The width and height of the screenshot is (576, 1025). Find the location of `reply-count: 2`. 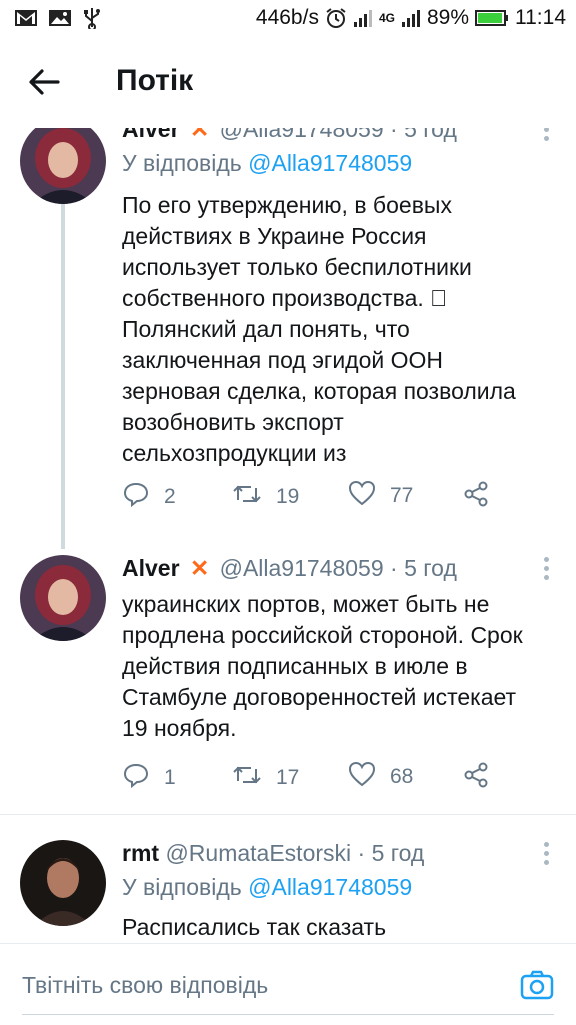

reply-count: 2 is located at coordinates (170, 496).